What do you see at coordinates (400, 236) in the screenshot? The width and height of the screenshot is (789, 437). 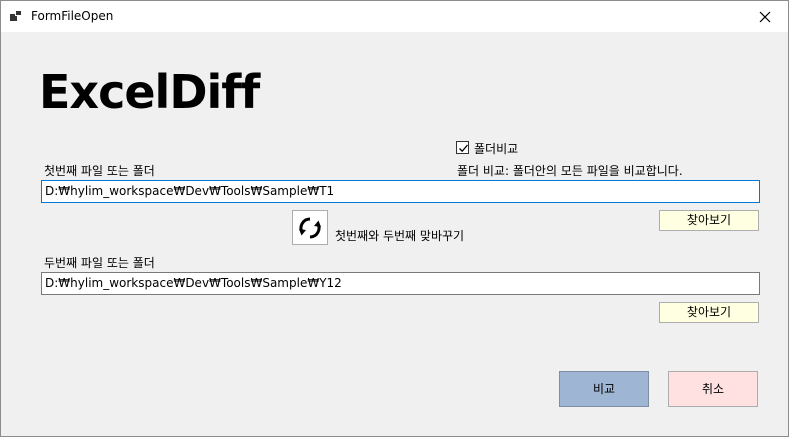 I see `swap-label: 첫번째와 두번째 맞바꾸기` at bounding box center [400, 236].